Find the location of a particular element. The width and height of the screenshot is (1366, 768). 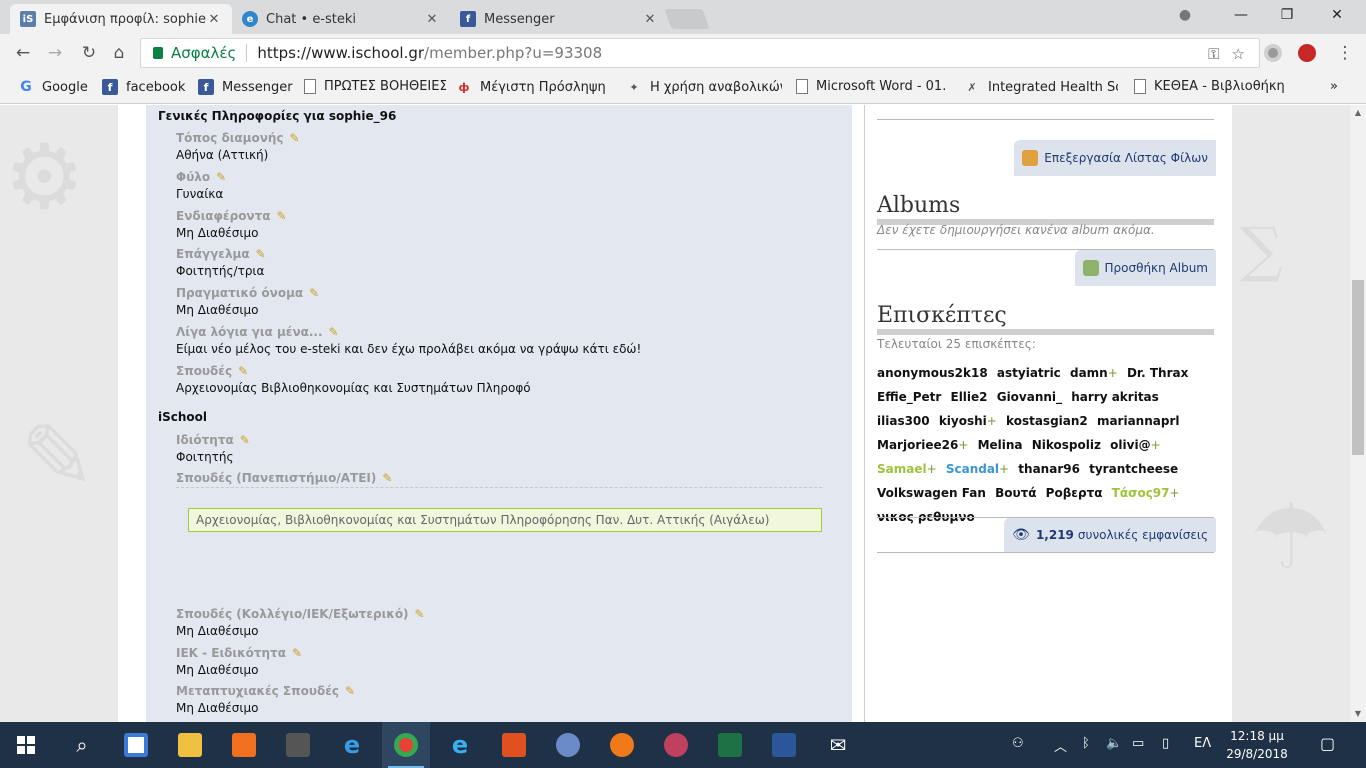

visitor-link: Volkswagen Fan is located at coordinates (931, 493).